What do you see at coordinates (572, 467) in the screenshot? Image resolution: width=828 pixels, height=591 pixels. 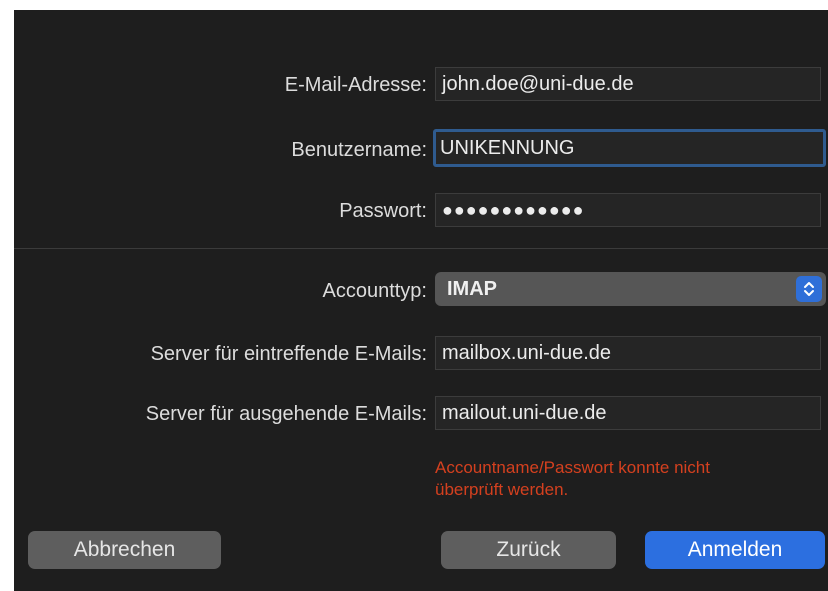 I see `error-message-line-1: Accountname/Passwort konnte nicht` at bounding box center [572, 467].